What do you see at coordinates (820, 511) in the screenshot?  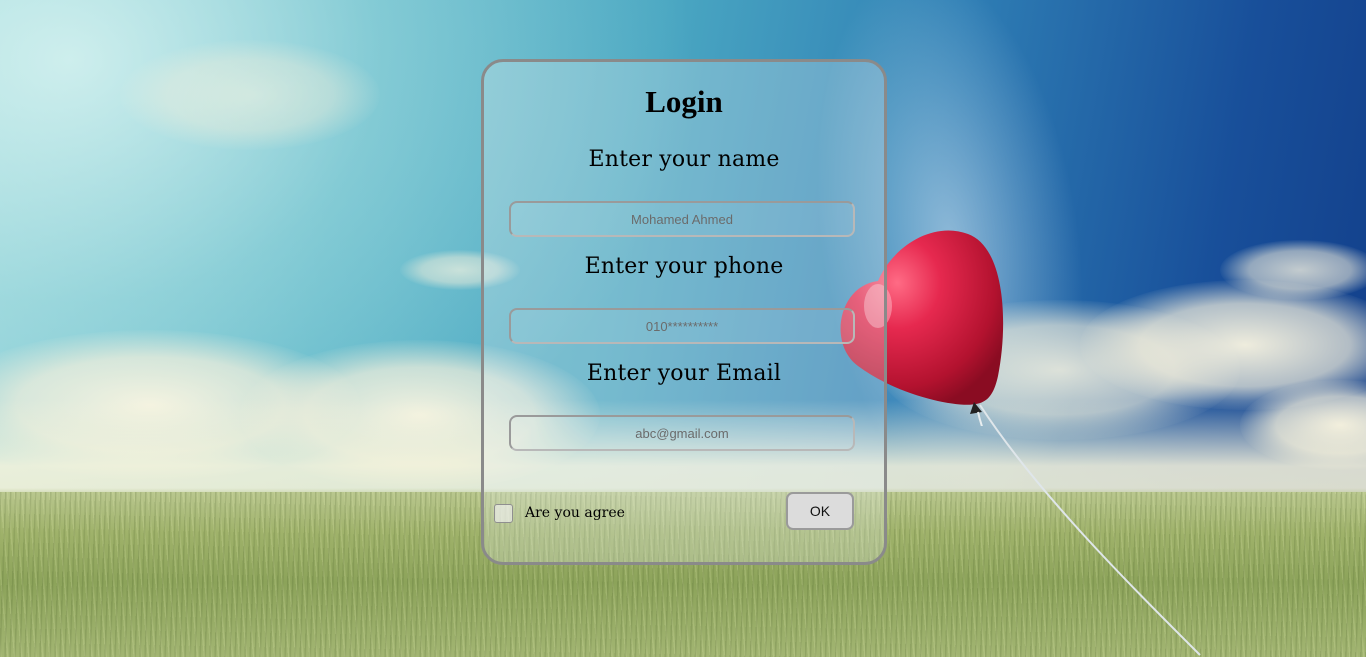 I see `ok-button: OK` at bounding box center [820, 511].